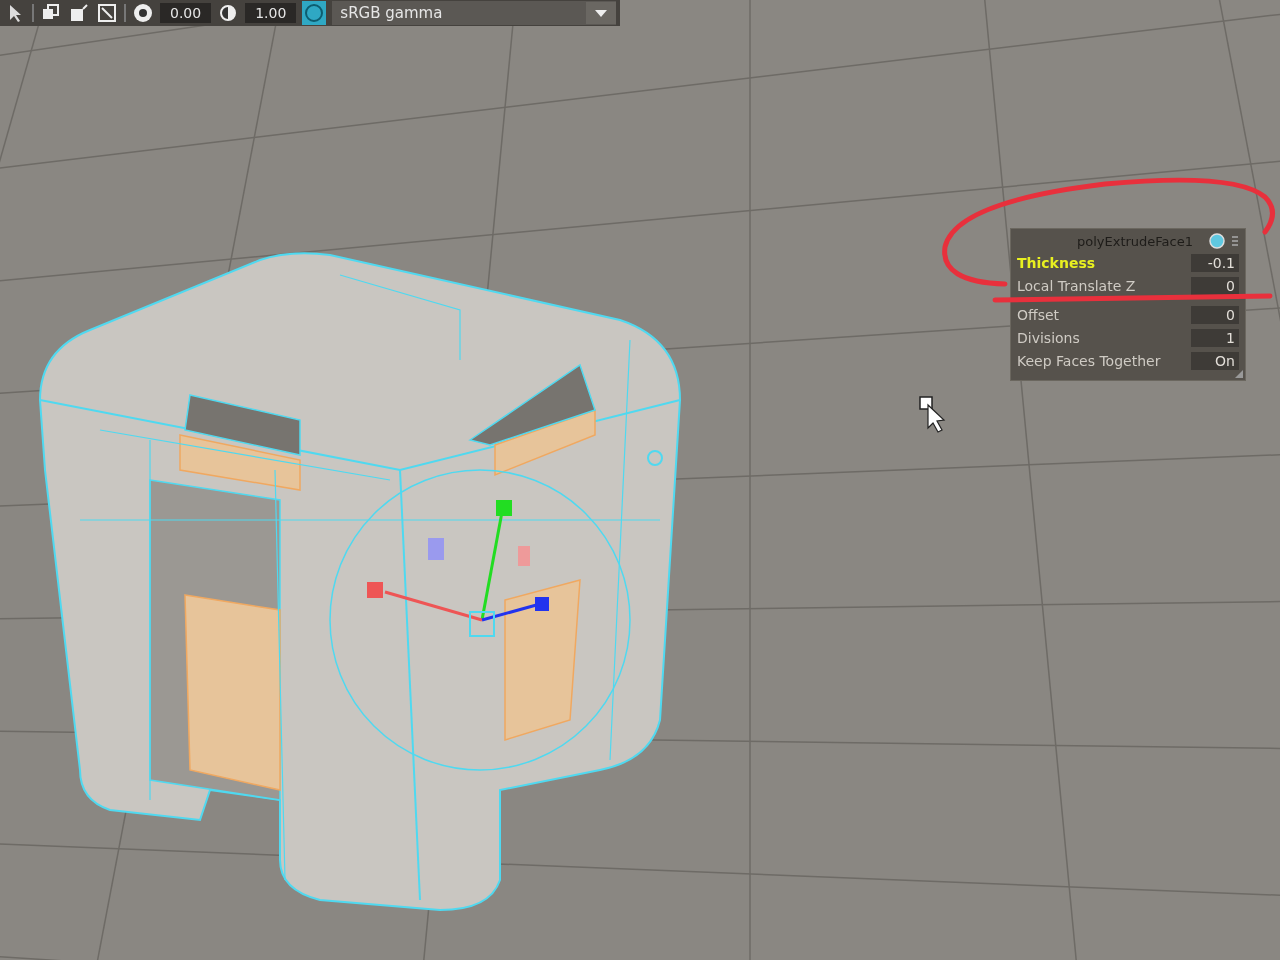 The height and width of the screenshot is (960, 1280). I want to click on view-transform-value: sRGB gamma, so click(391, 13).